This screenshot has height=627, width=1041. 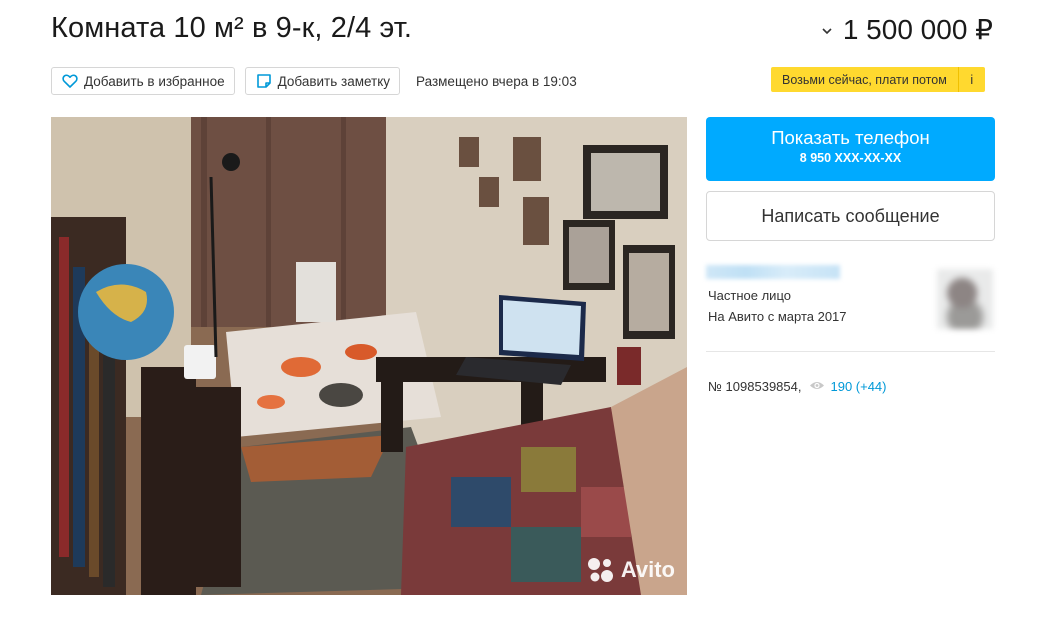 I want to click on show-phone-button: Показать телефон 8 950 XXX-XX-XX, so click(x=850, y=149).